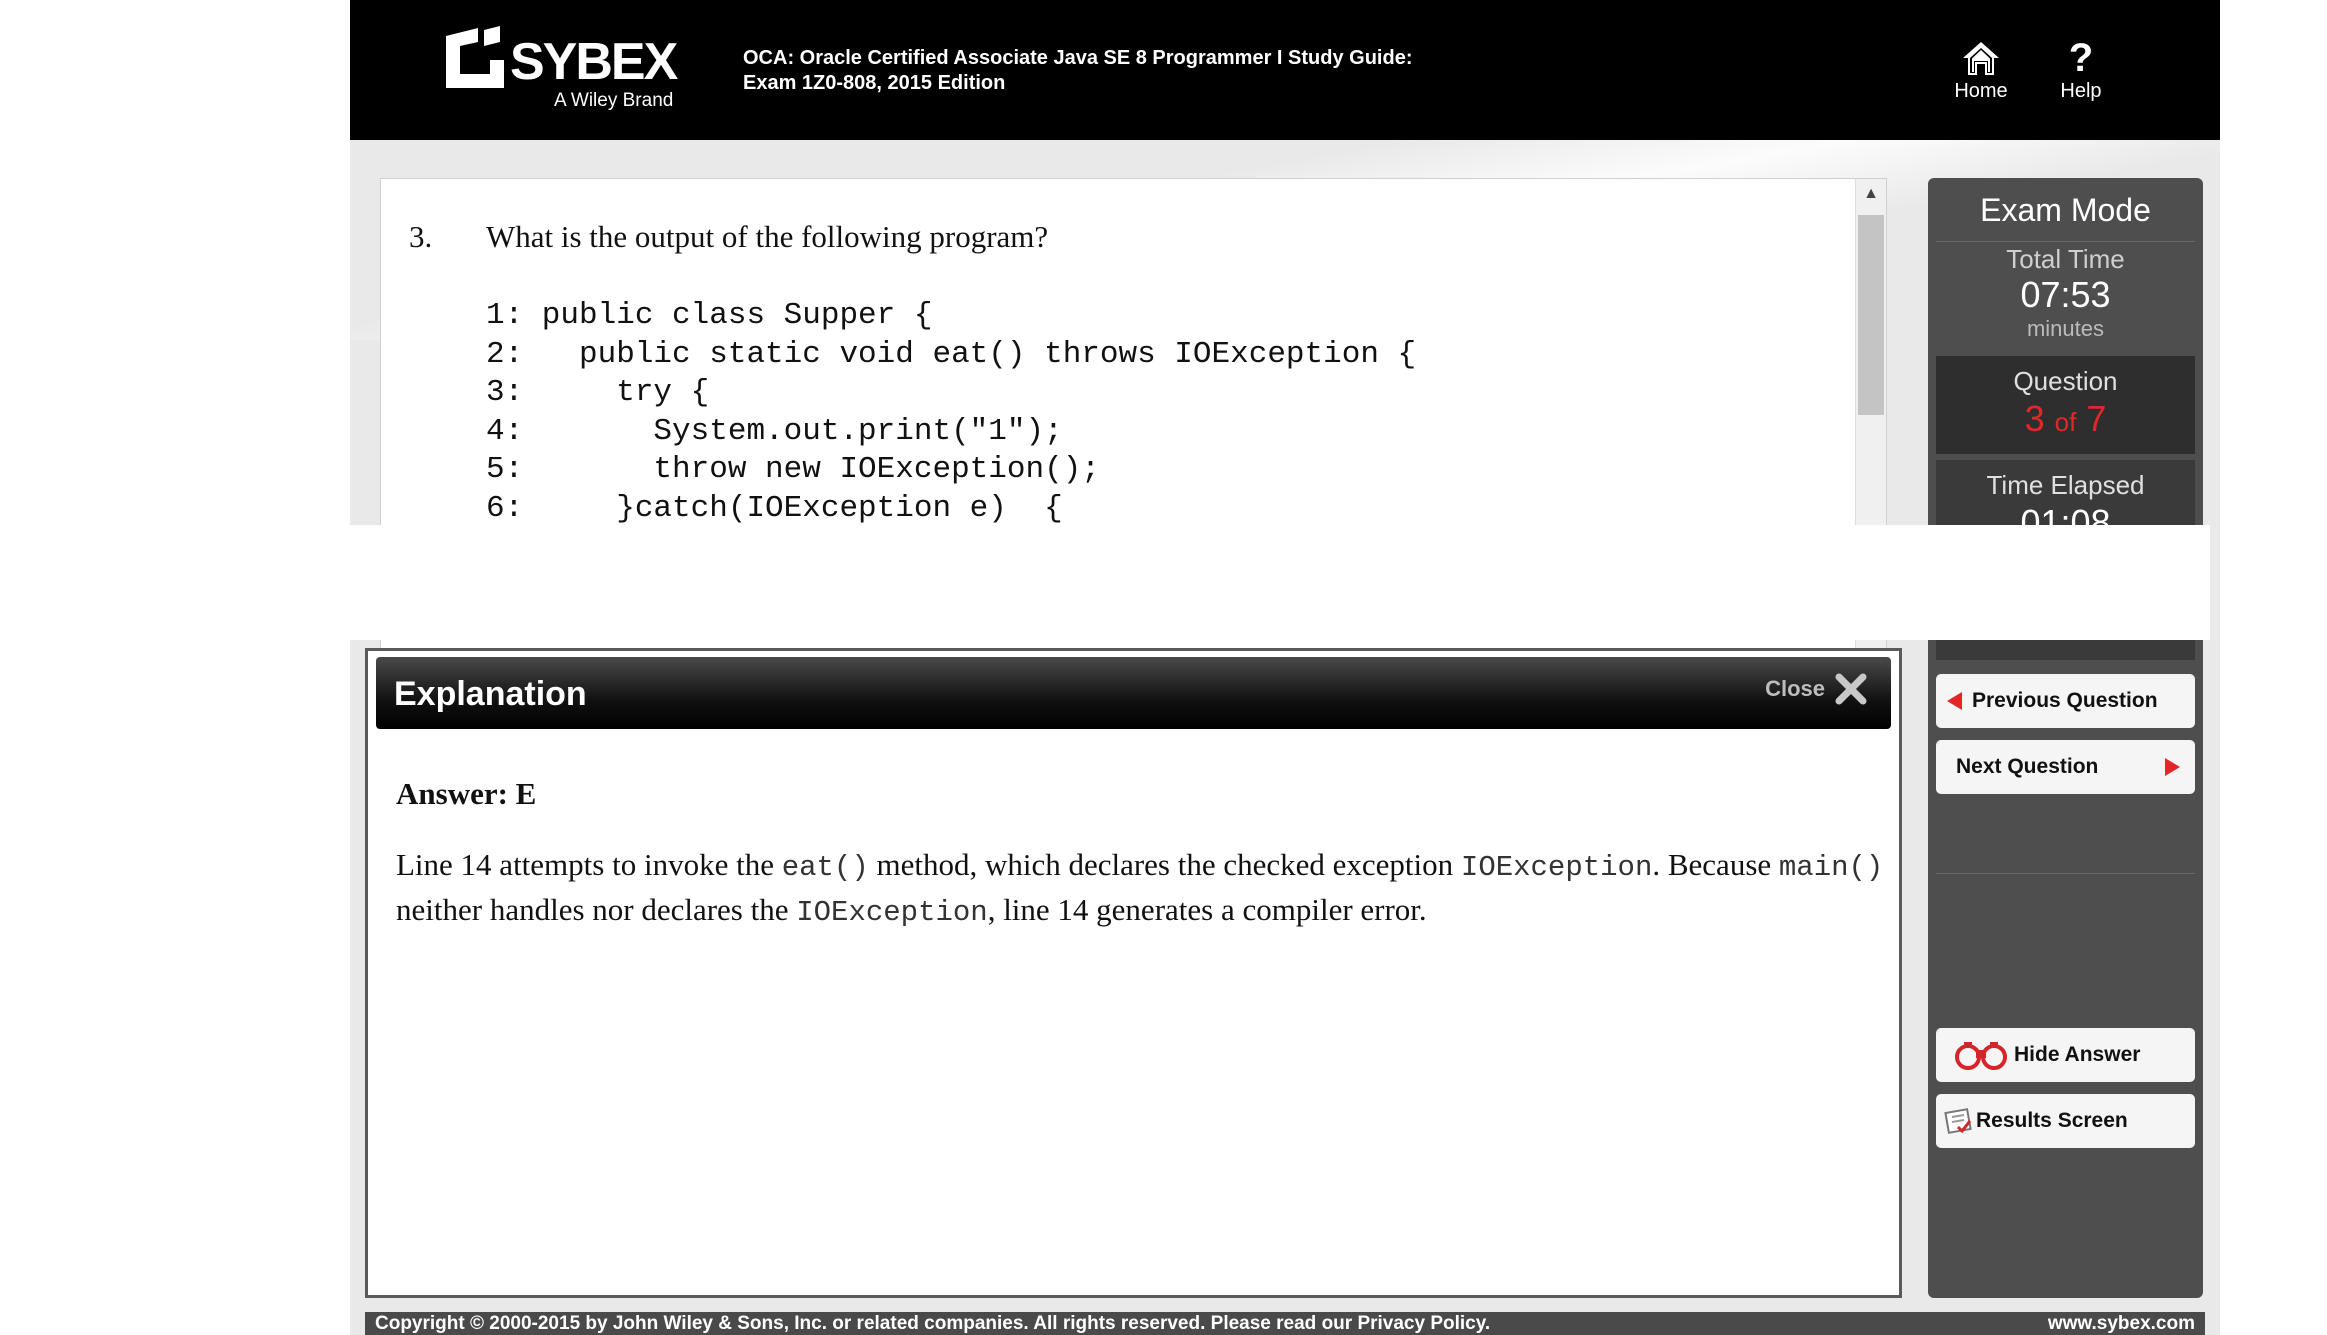 Image resolution: width=2327 pixels, height=1335 pixels. I want to click on previous-arrow-icon, so click(1954, 701).